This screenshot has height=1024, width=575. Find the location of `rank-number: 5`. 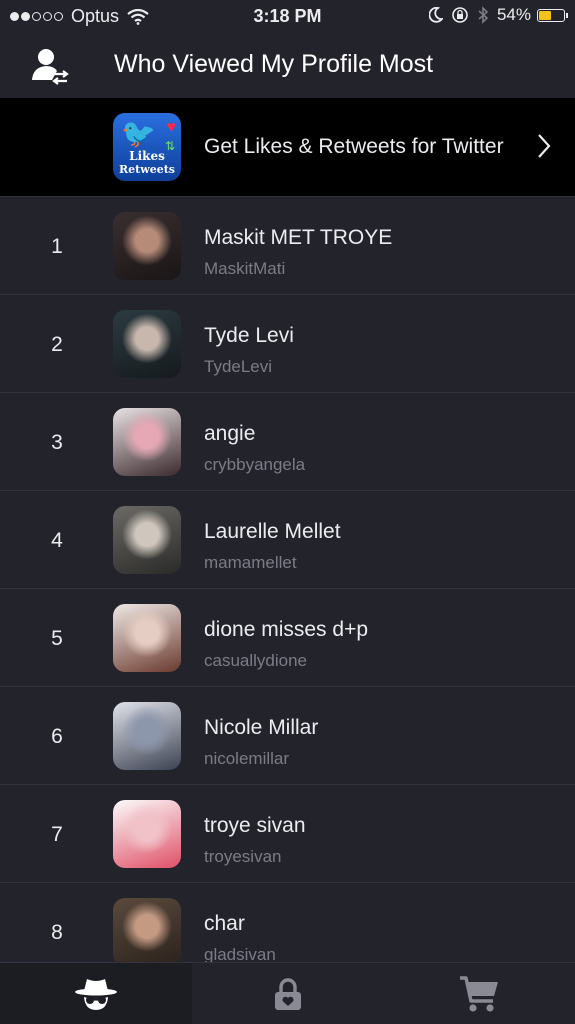

rank-number: 5 is located at coordinates (57, 638).